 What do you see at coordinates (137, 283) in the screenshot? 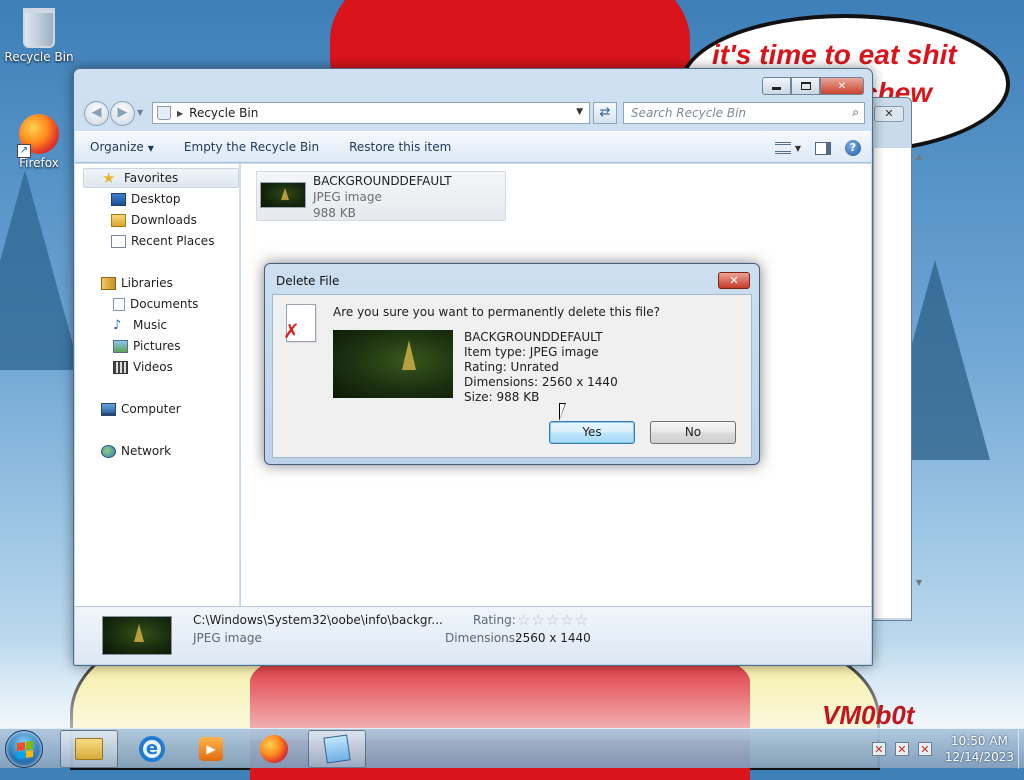
I see `nav-libraries: Libraries` at bounding box center [137, 283].